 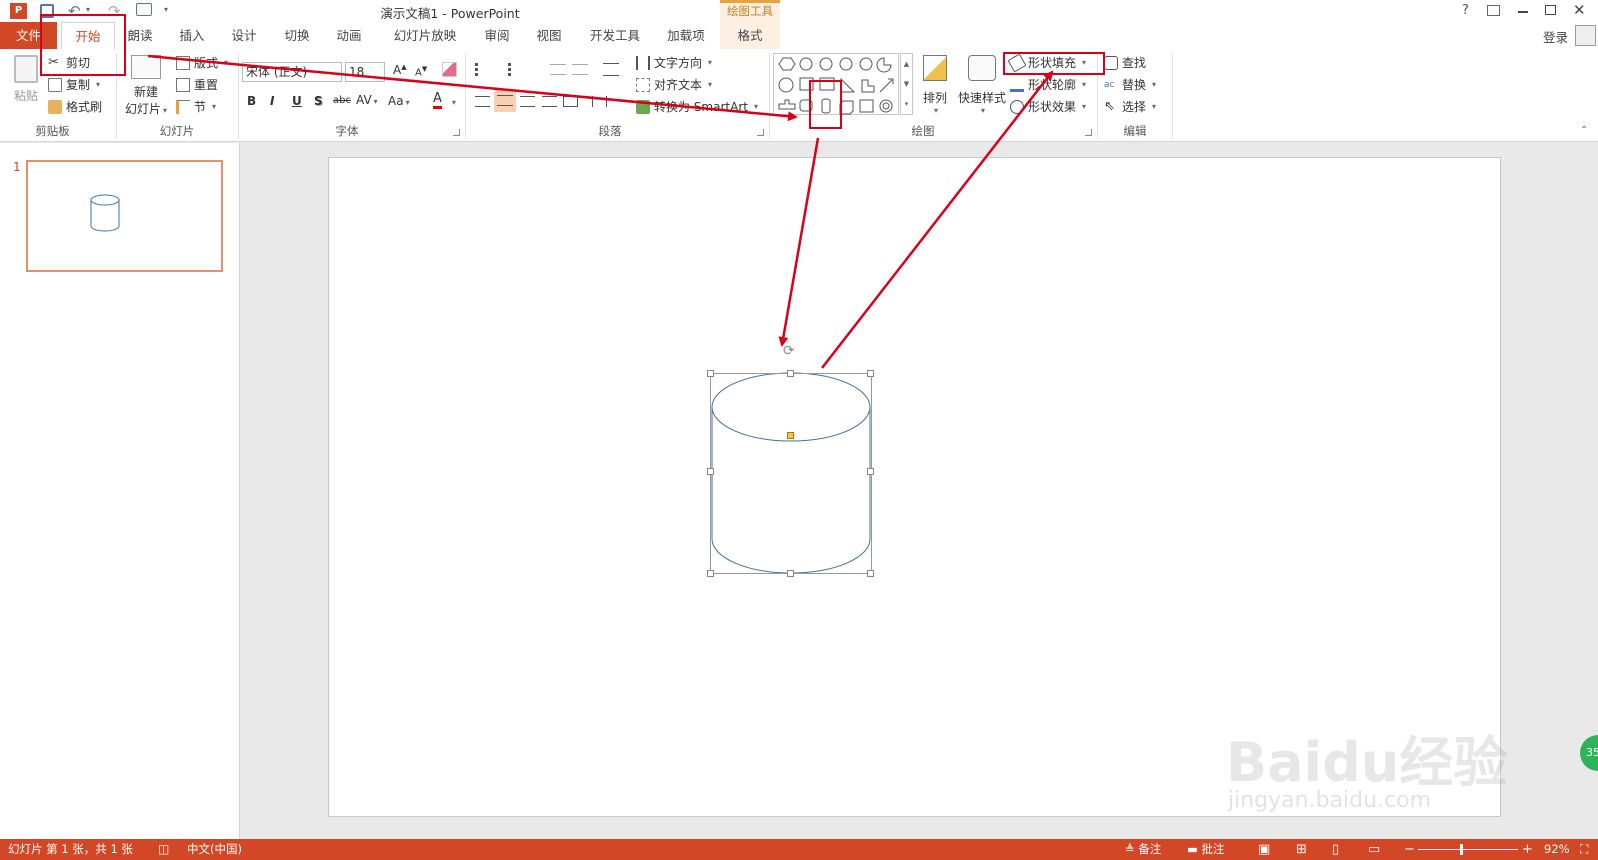 I want to click on increase-indent-icon, so click(x=580, y=69).